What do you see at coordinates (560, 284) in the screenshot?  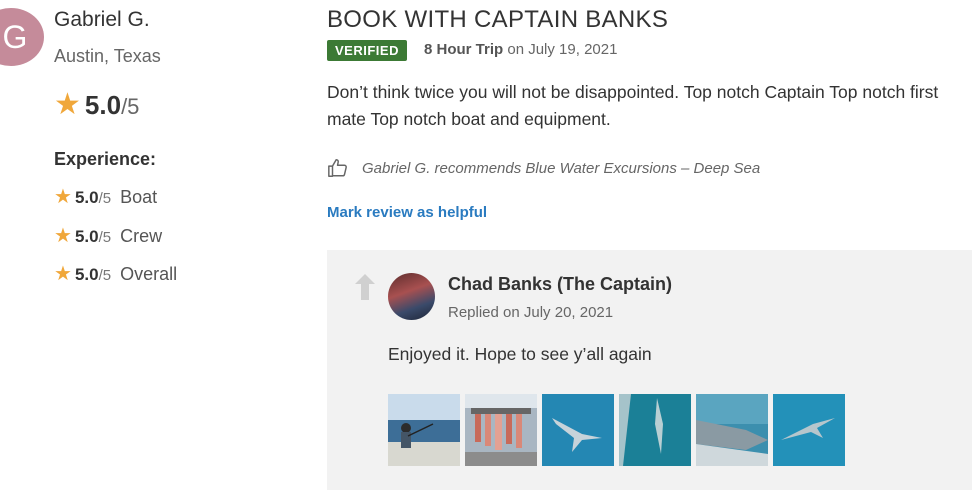 I see `captain-name: Chad Banks (The Captain)` at bounding box center [560, 284].